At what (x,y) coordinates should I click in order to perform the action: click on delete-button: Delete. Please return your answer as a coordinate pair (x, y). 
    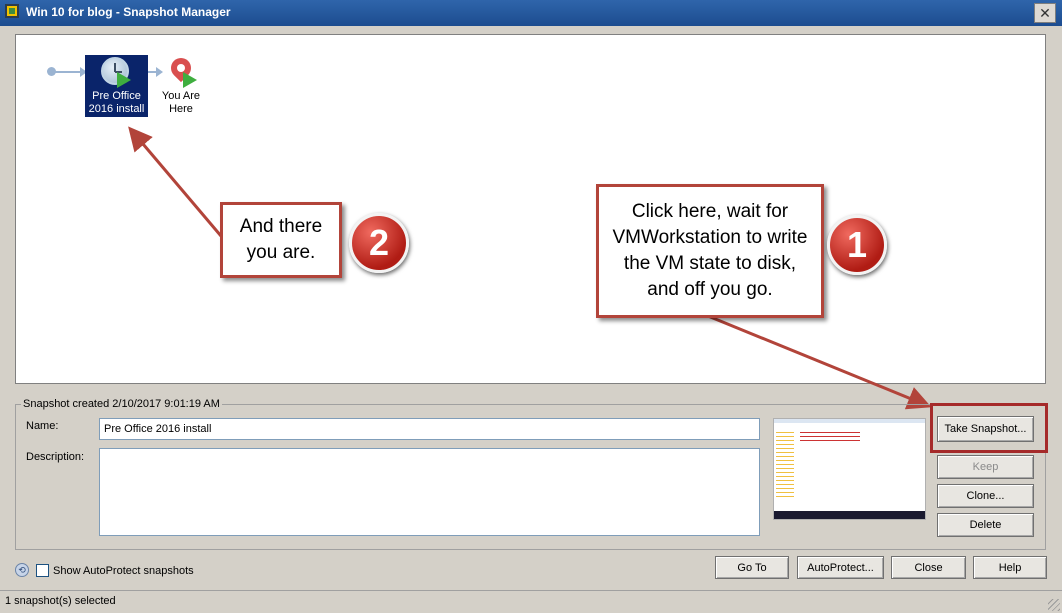
    Looking at the image, I should click on (985, 525).